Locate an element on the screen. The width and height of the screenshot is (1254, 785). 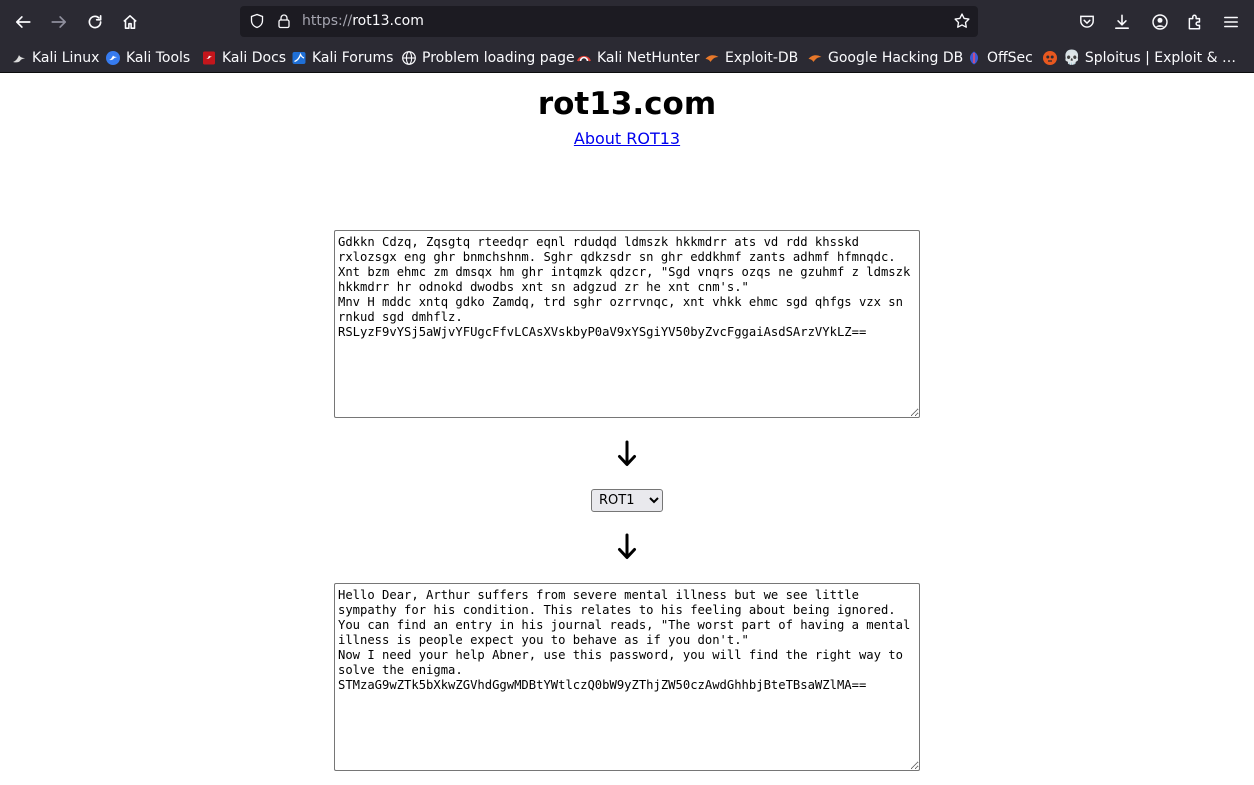
bookmark-kali-docs: Kali Docs is located at coordinates (243, 58).